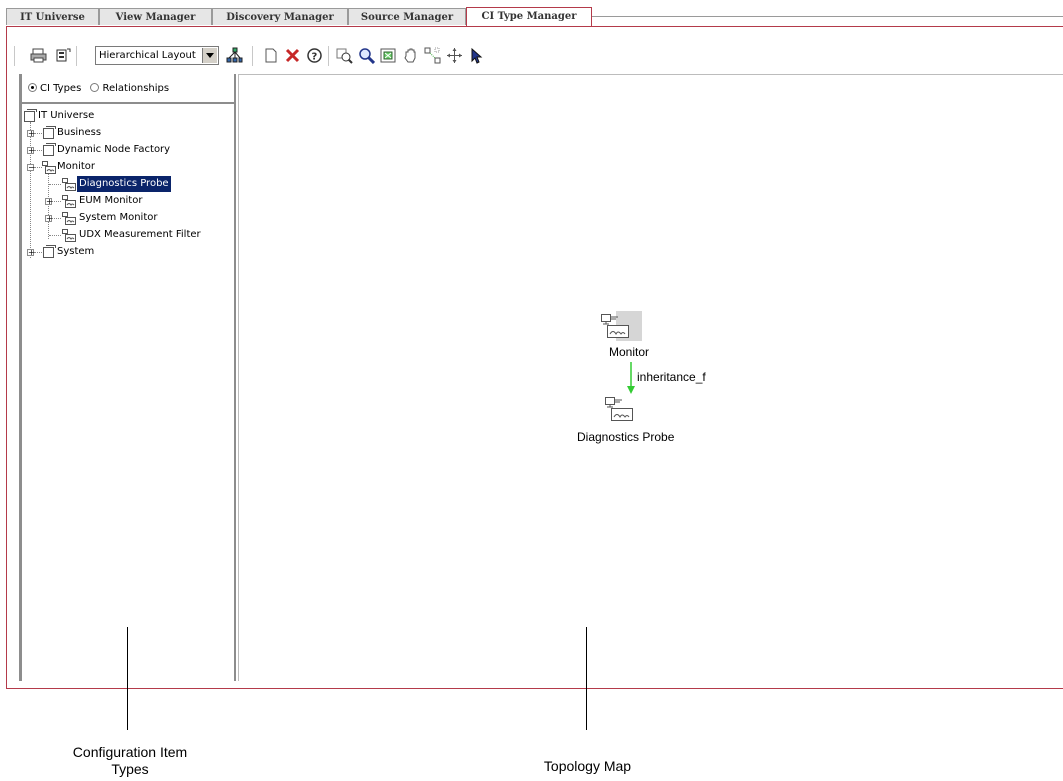 The width and height of the screenshot is (1063, 781). I want to click on pan-icon, so click(410, 55).